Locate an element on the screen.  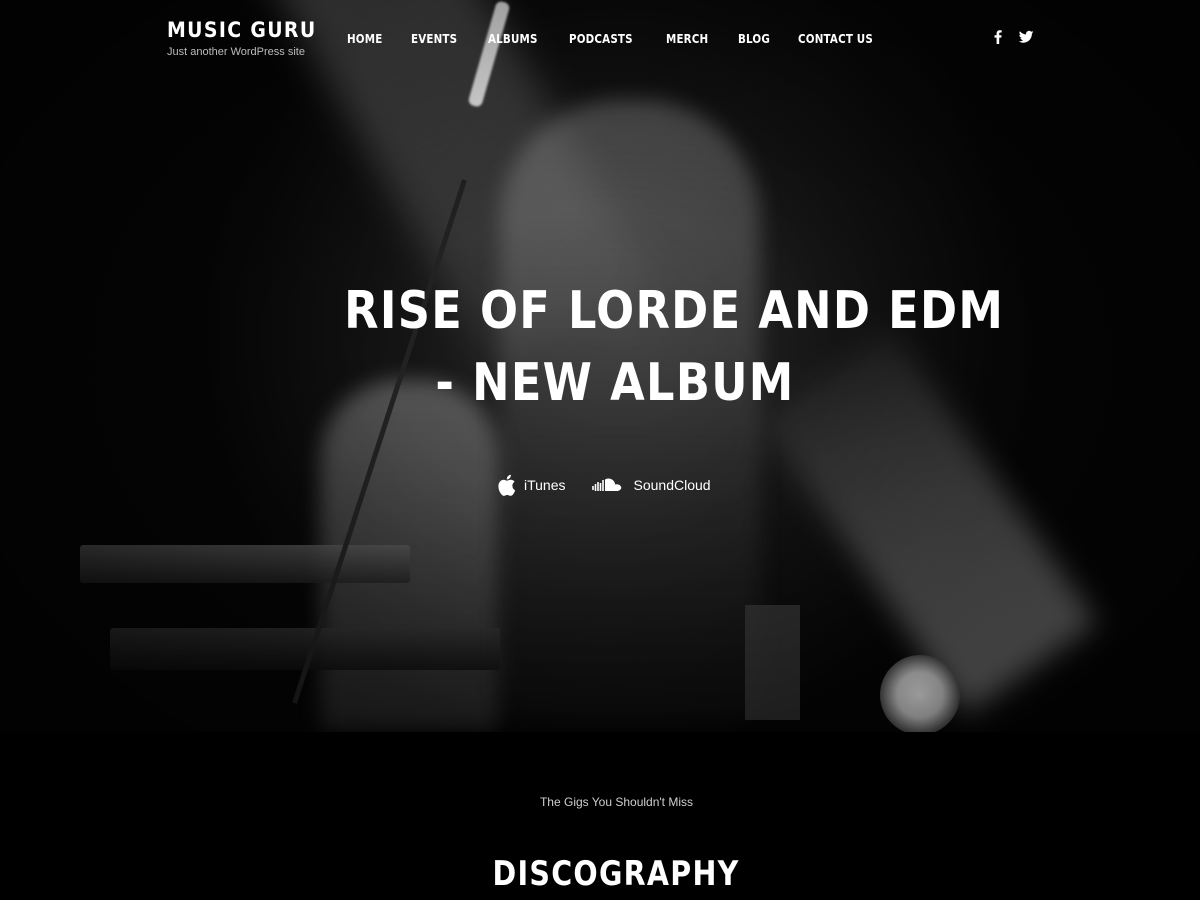
store-links: iTunes SoundCloud is located at coordinates (603, 485).